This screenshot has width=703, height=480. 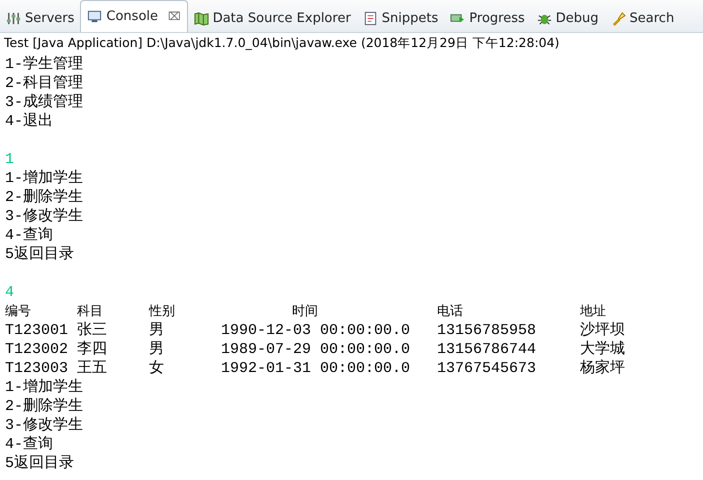 What do you see at coordinates (486, 349) in the screenshot?
I see `table-cell: 13156786744` at bounding box center [486, 349].